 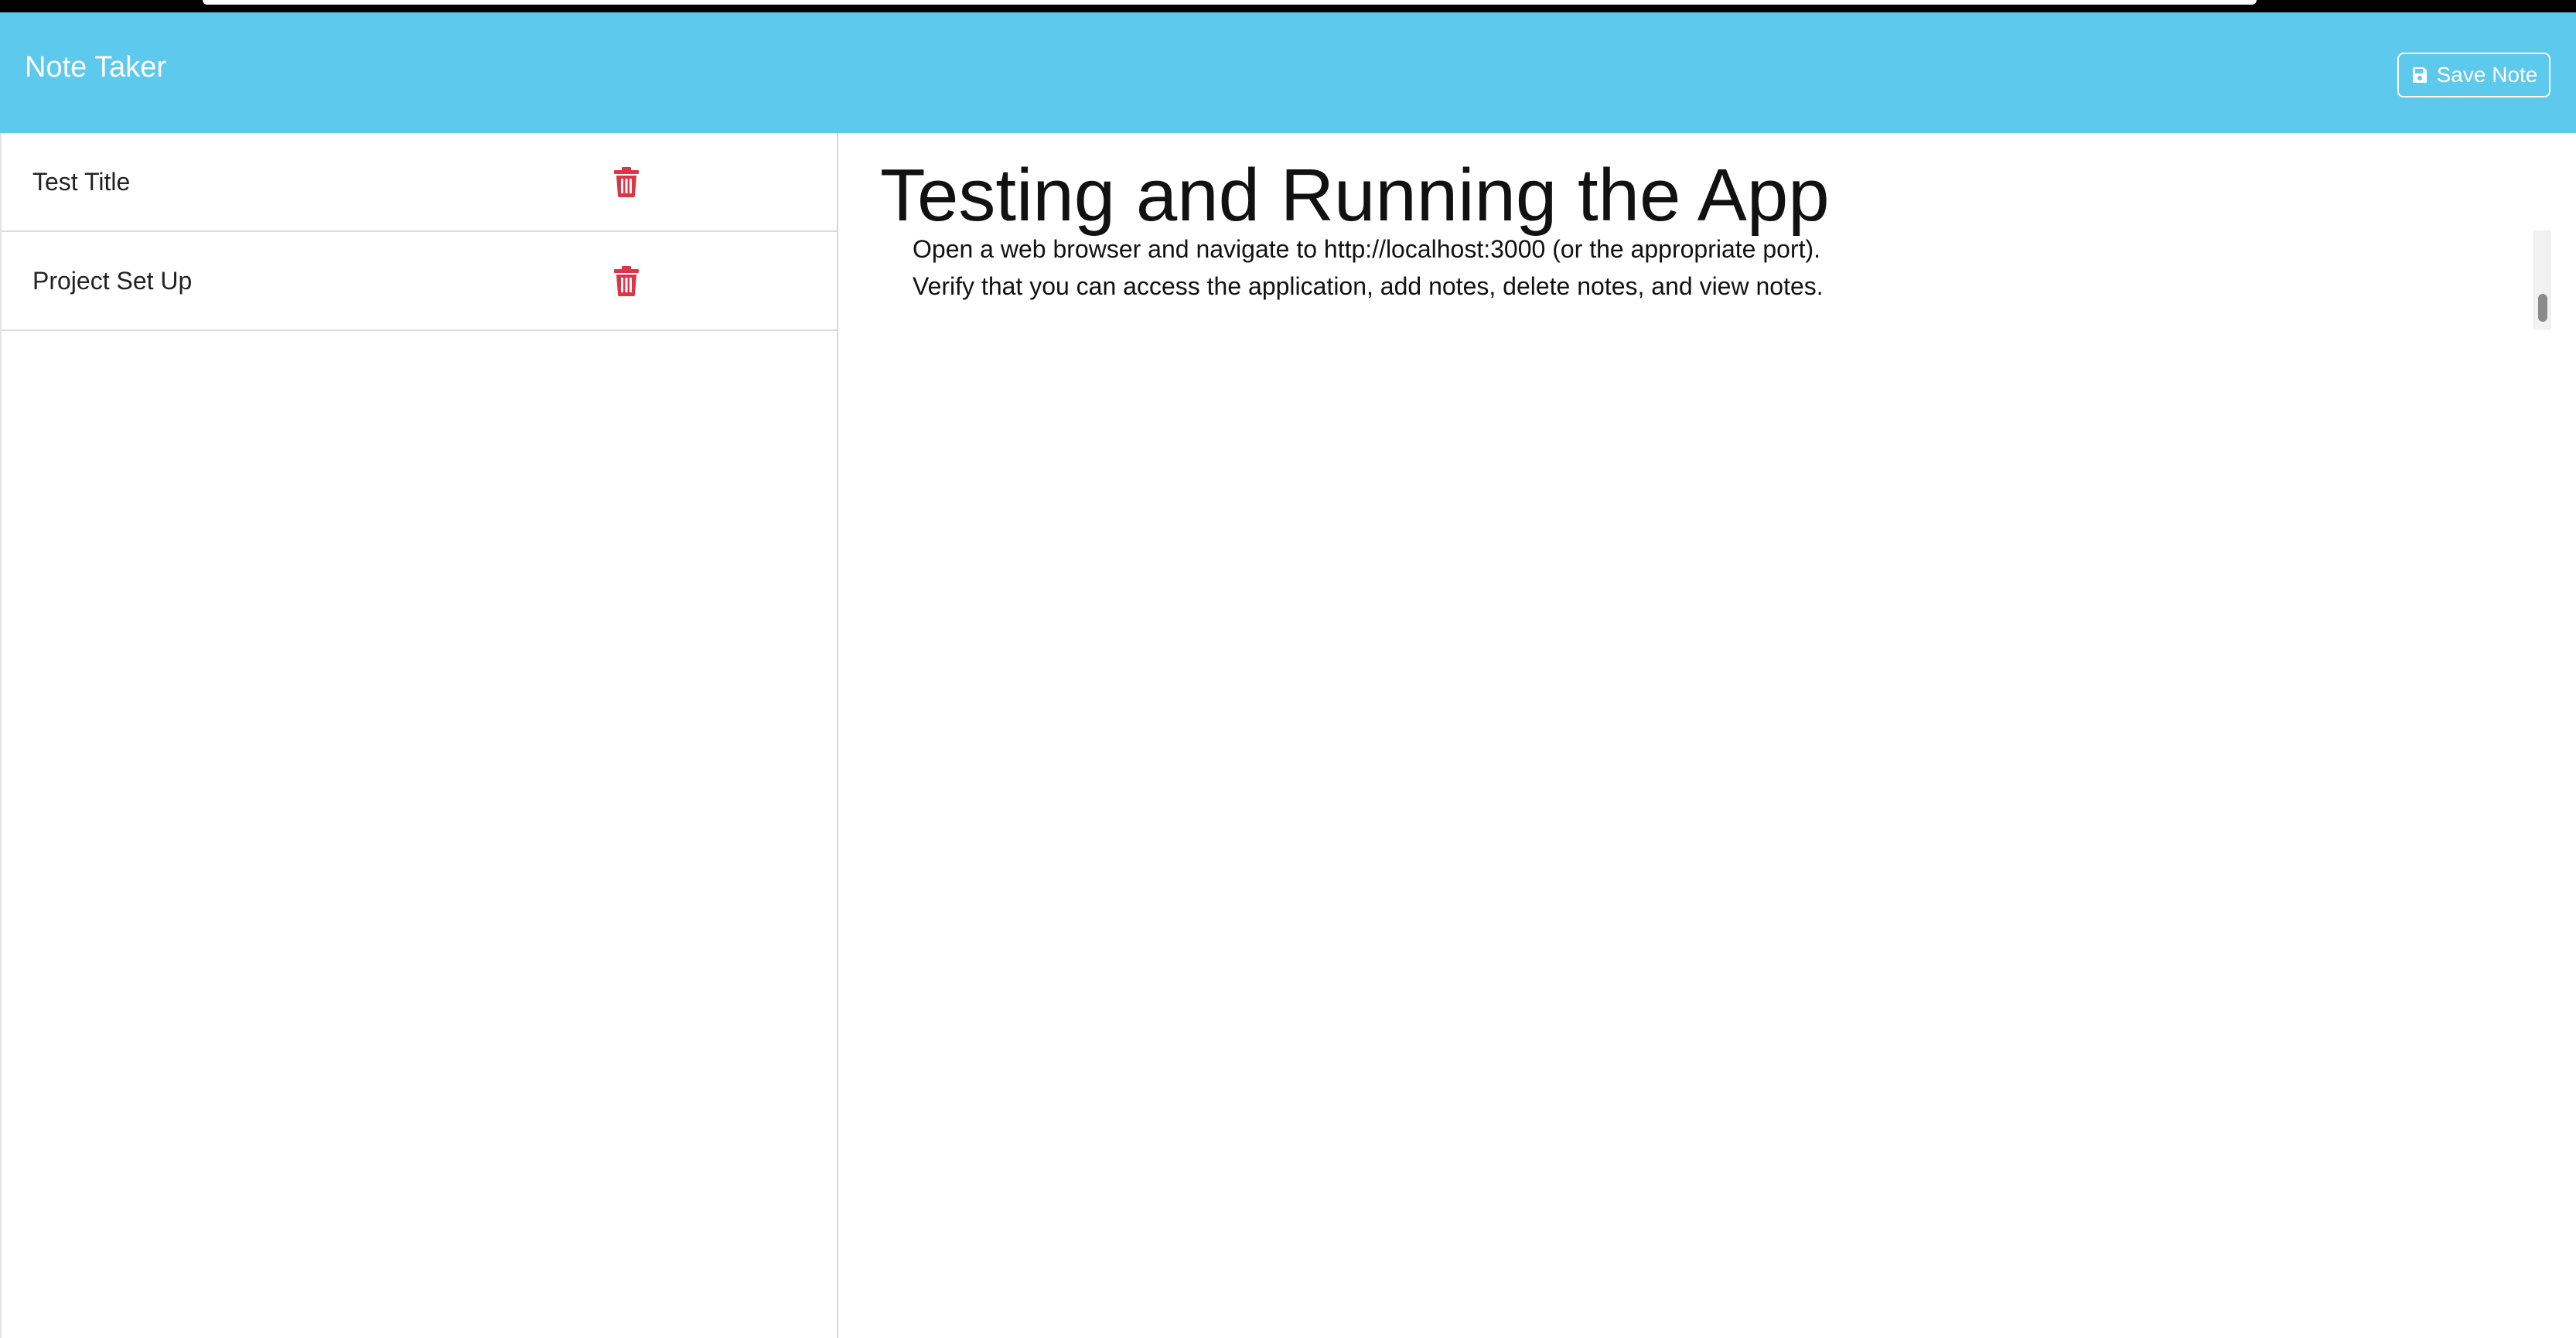 I want to click on browser-top-edge, so click(x=1230, y=2).